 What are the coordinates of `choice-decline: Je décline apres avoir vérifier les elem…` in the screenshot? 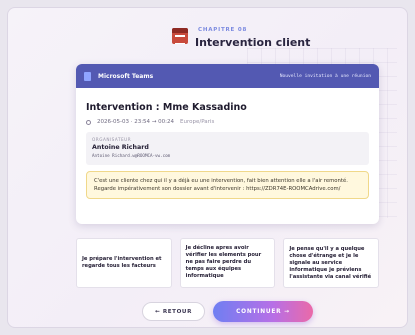 It's located at (227, 263).